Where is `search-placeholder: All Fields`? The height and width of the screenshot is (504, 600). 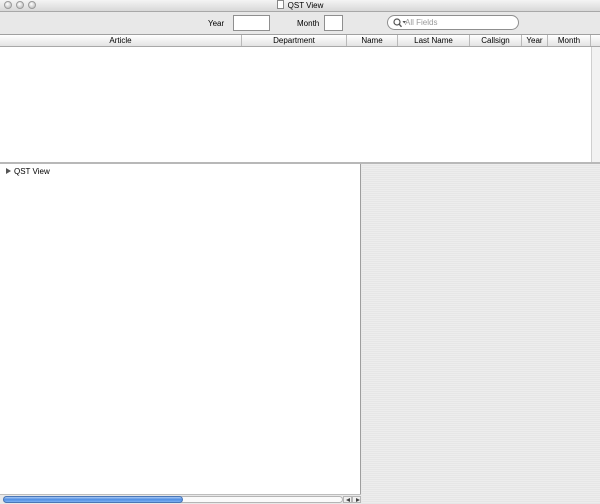
search-placeholder: All Fields is located at coordinates (421, 22).